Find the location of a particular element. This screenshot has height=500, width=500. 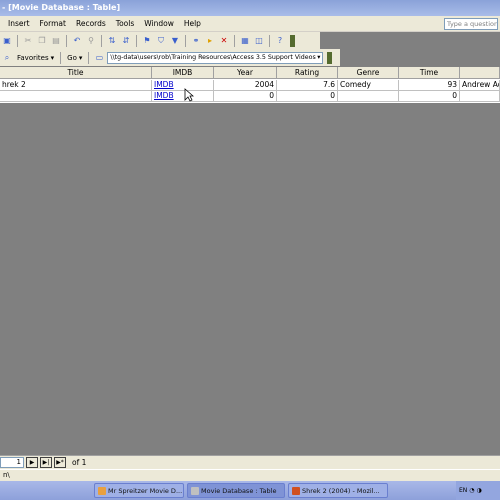

favorites-label: Favorites is located at coordinates (33, 57).